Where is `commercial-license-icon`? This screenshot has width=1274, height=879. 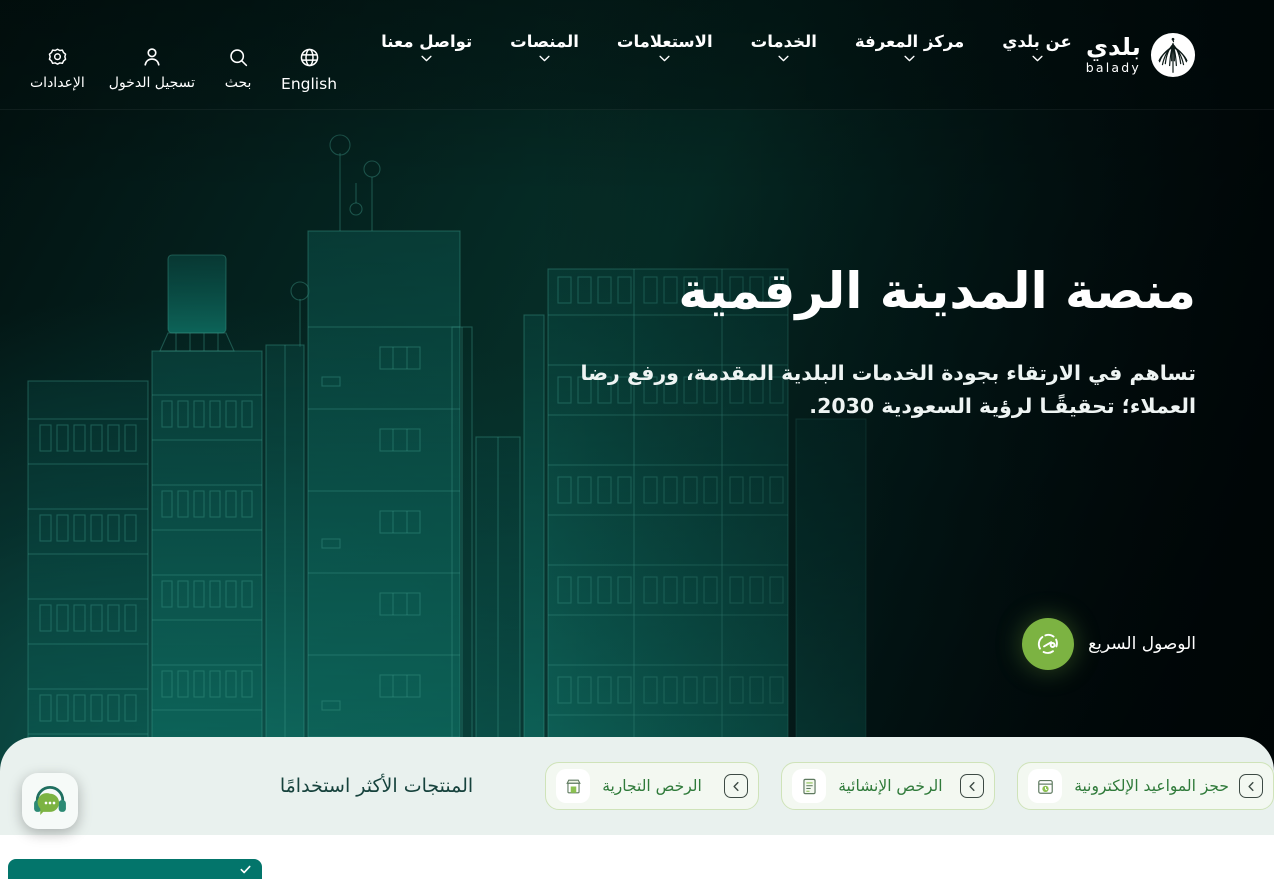
commercial-license-icon is located at coordinates (573, 786).